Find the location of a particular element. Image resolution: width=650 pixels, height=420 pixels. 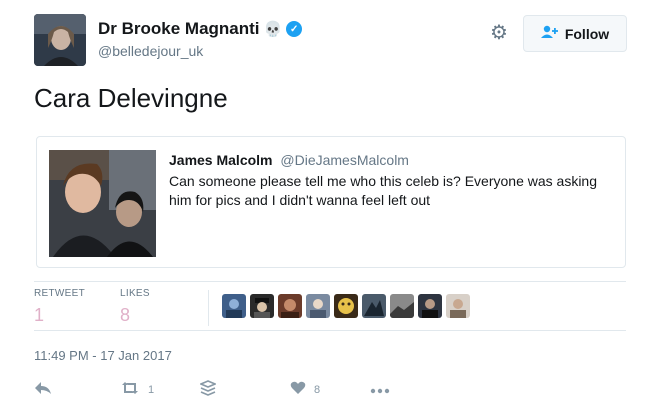

quoted-tweet-photo is located at coordinates (102, 203).